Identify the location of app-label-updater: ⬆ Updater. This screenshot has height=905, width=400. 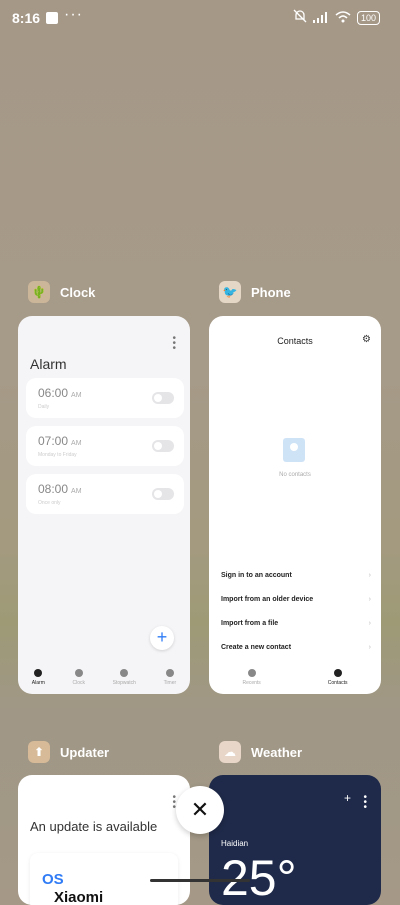
(68, 752).